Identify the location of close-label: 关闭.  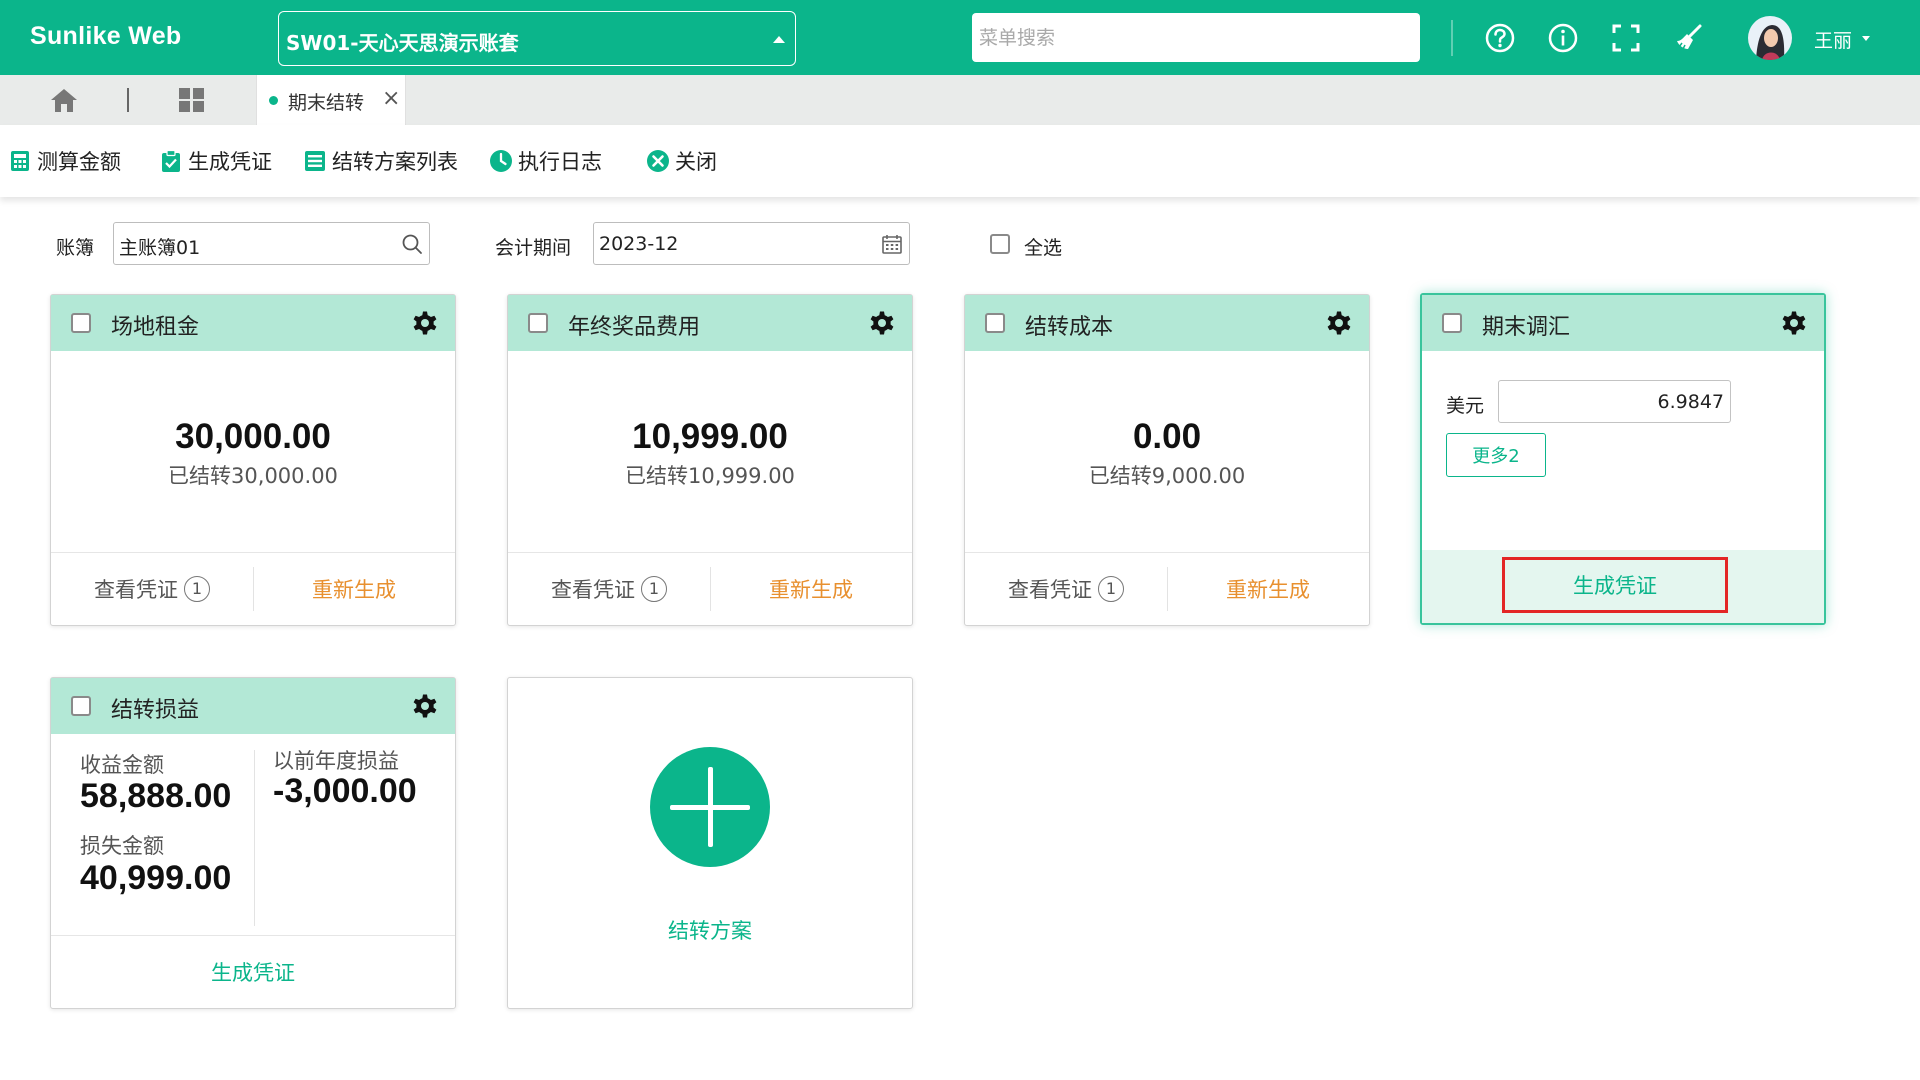
(696, 162).